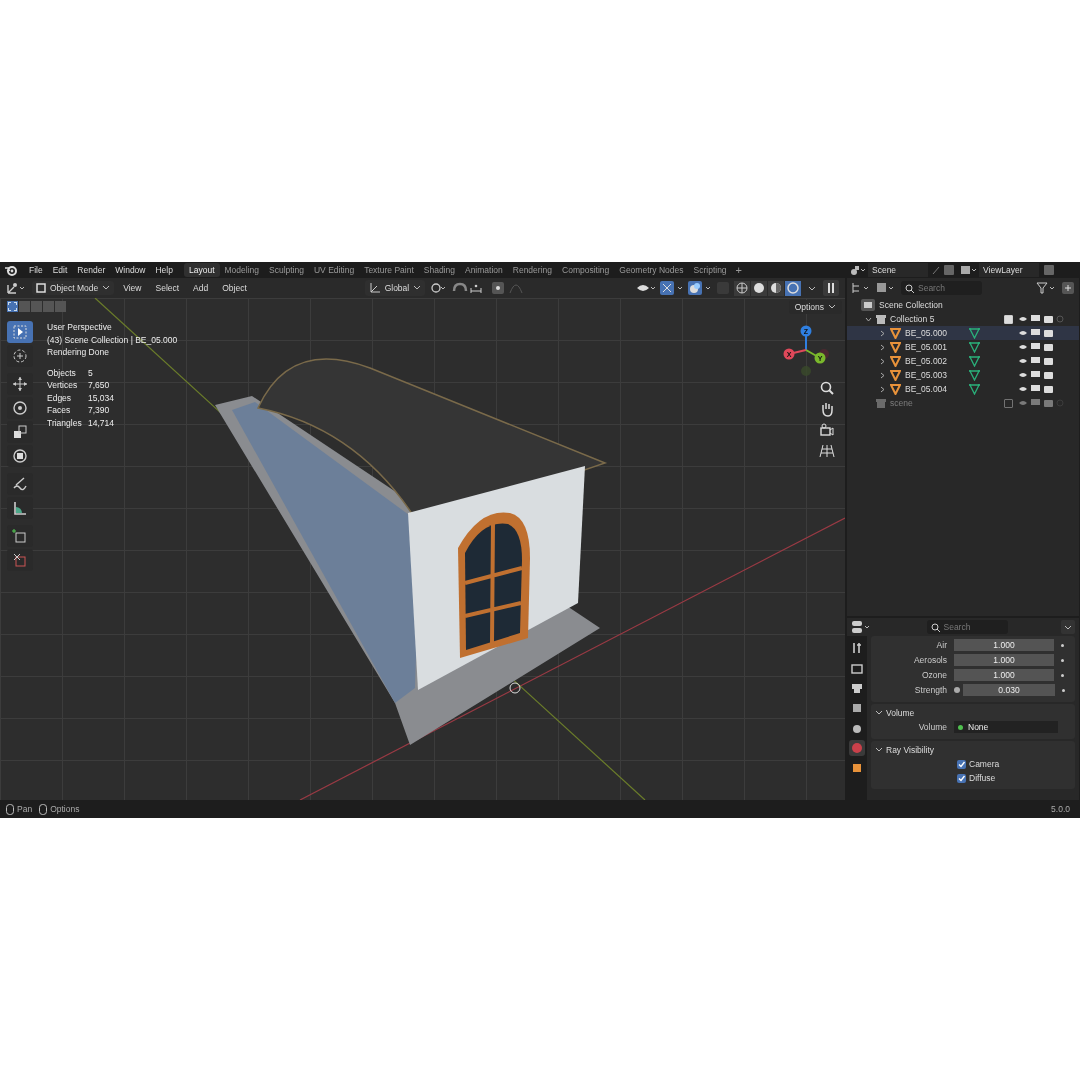 This screenshot has width=1080, height=1080. What do you see at coordinates (201, 270) in the screenshot?
I see `workspace-tab: Layout` at bounding box center [201, 270].